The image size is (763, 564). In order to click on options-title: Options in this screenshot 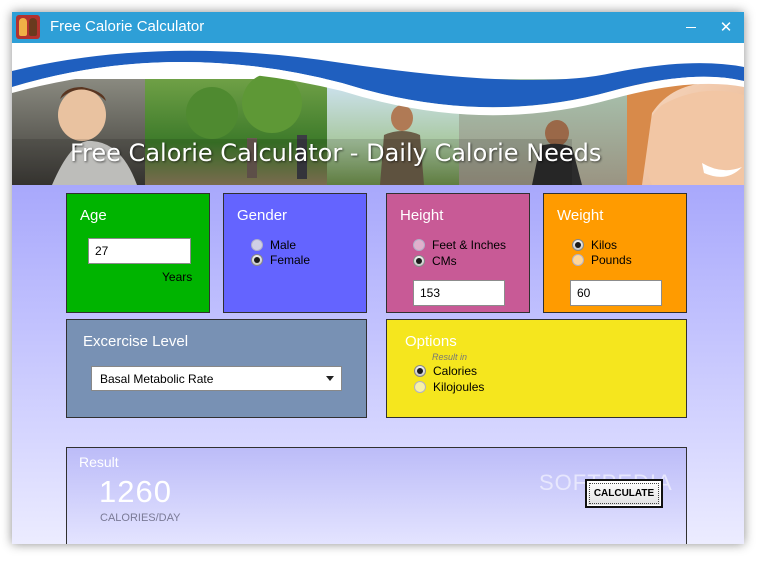, I will do `click(431, 341)`.